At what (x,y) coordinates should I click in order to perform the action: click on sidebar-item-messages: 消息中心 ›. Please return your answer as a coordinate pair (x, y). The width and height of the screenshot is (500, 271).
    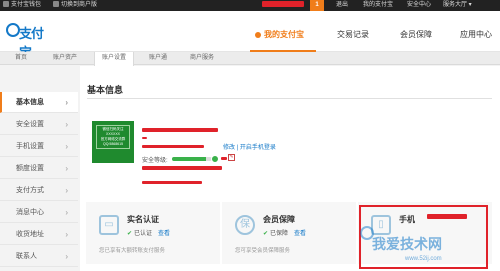
    Looking at the image, I should click on (39, 212).